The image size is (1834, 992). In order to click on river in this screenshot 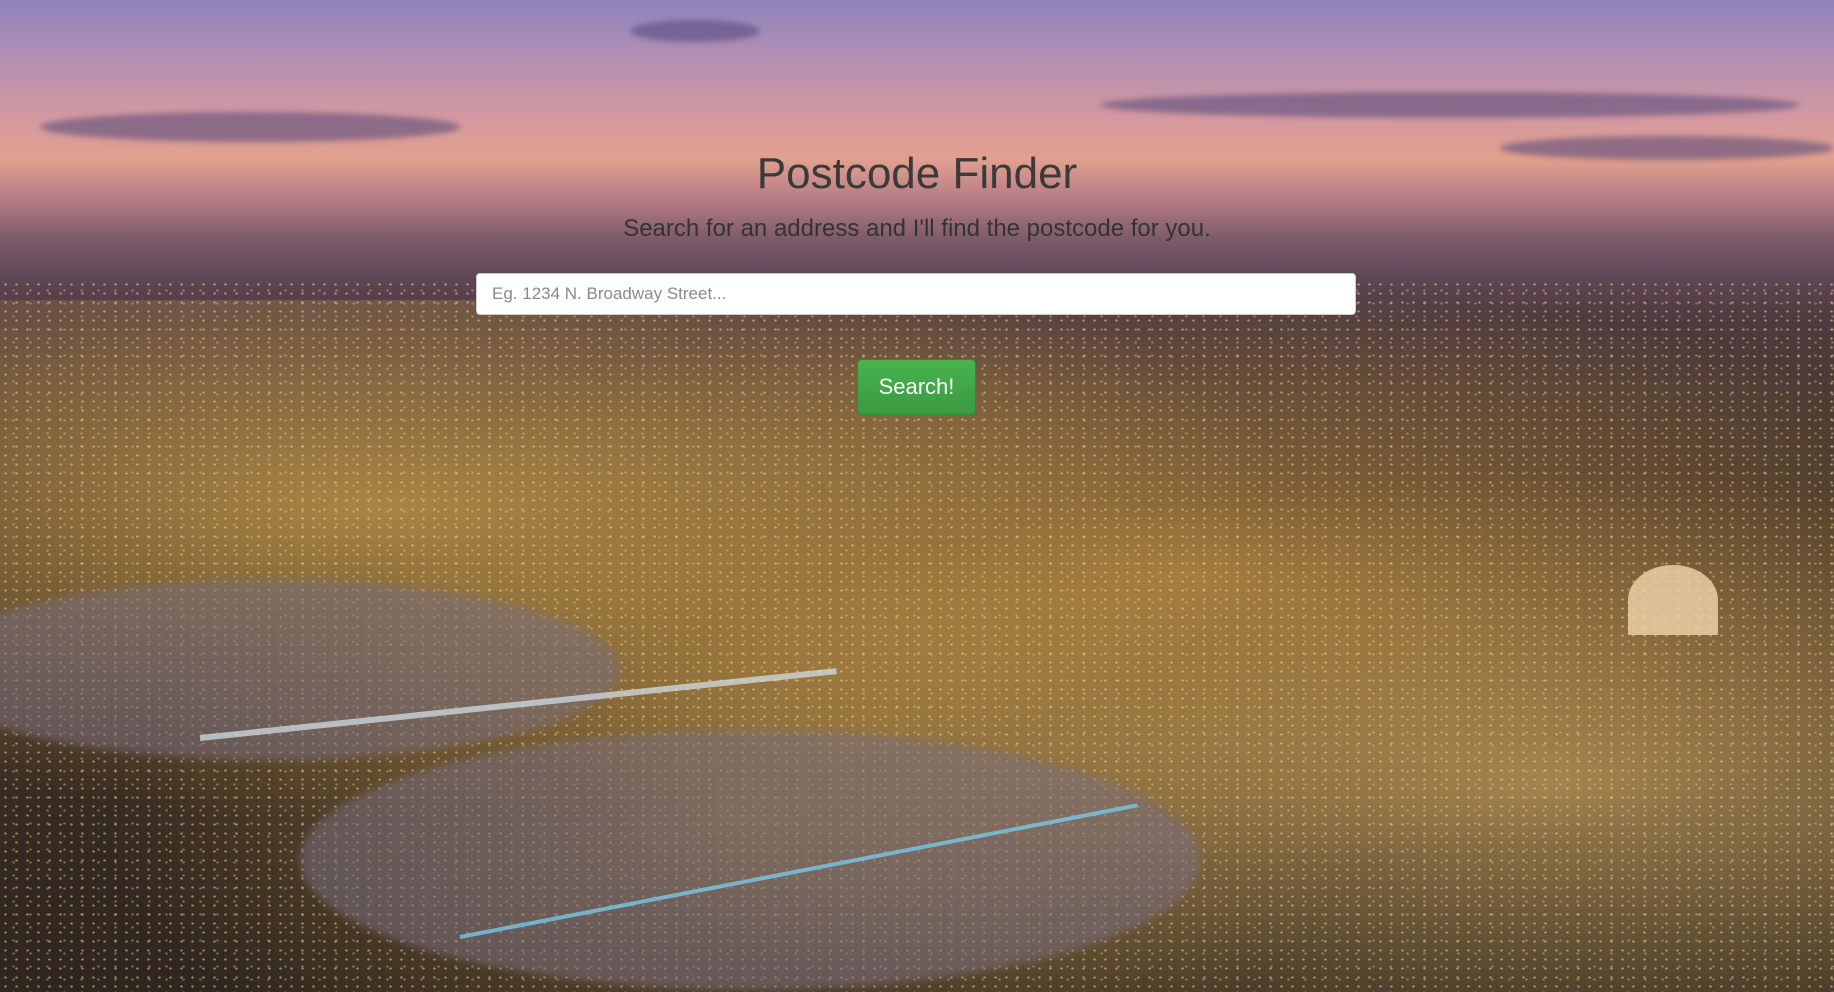, I will do `click(750, 860)`.